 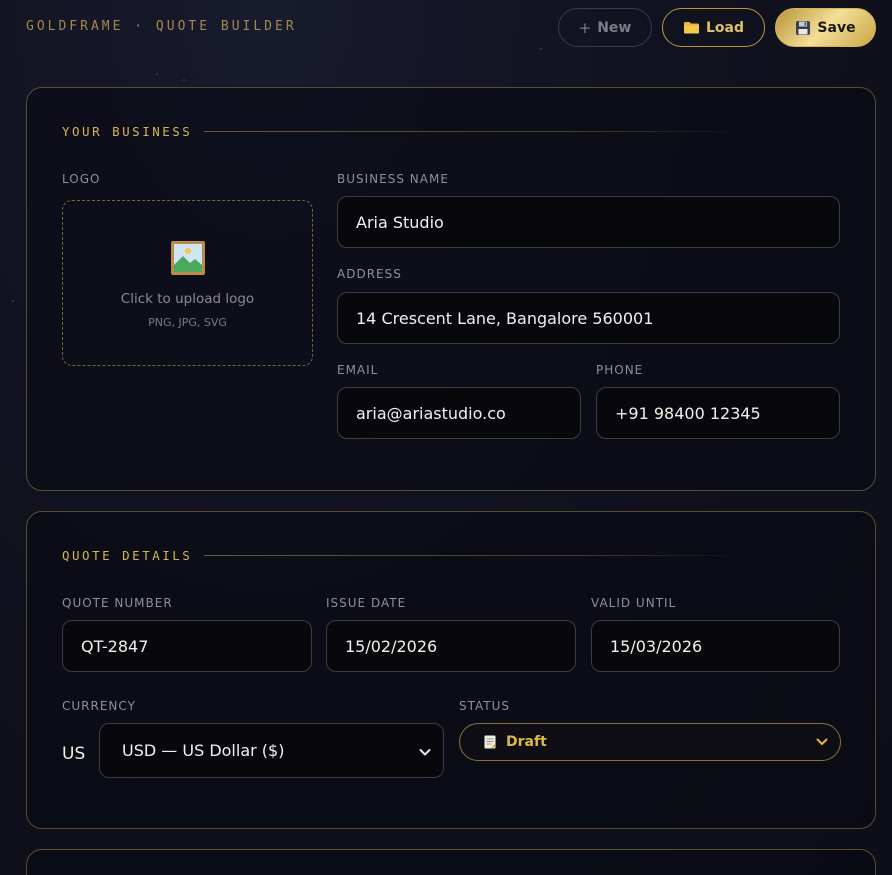 What do you see at coordinates (117, 603) in the screenshot?
I see `quote-number-label: QUOTE NUMBER` at bounding box center [117, 603].